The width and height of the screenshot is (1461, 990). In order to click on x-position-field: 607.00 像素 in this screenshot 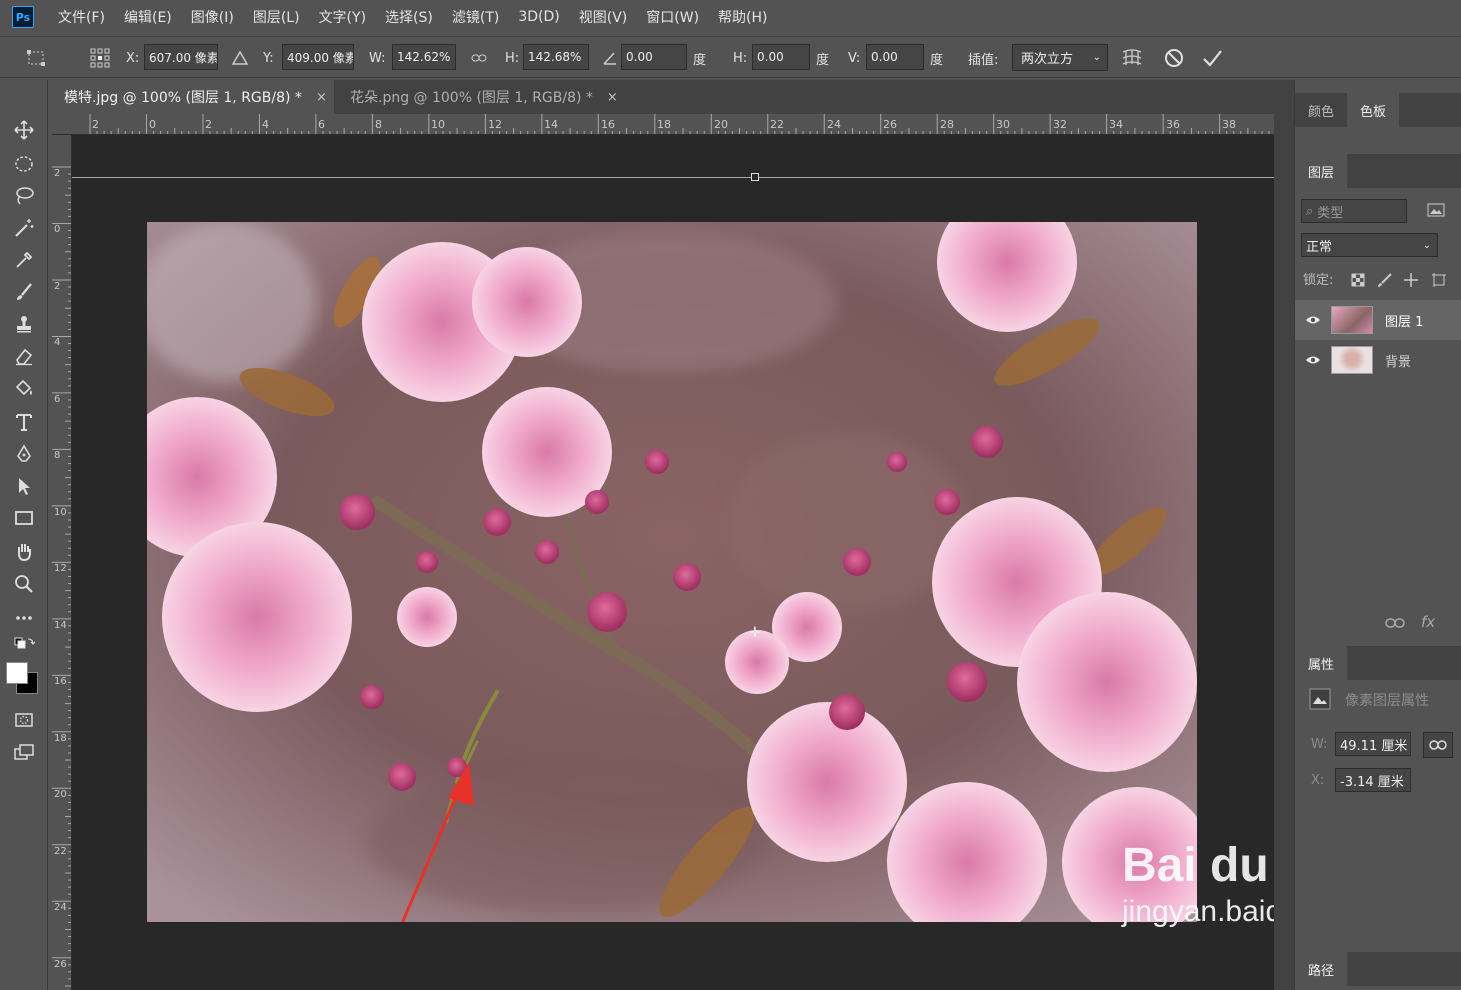, I will do `click(181, 57)`.